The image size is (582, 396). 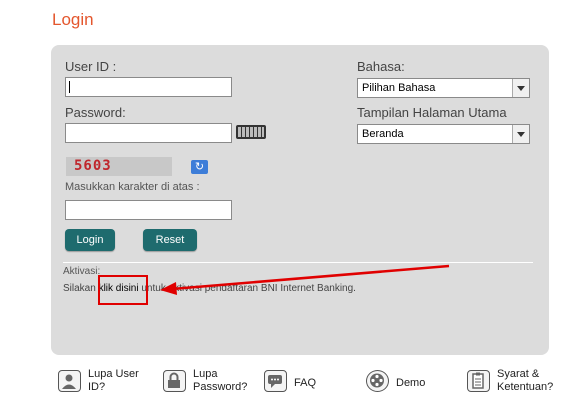 What do you see at coordinates (478, 381) in the screenshot?
I see `clipboard-icon` at bounding box center [478, 381].